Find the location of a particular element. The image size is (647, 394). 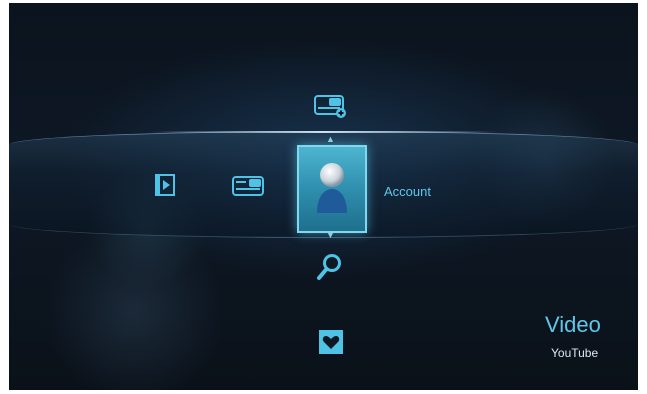

user-account-icon is located at coordinates (332, 189).